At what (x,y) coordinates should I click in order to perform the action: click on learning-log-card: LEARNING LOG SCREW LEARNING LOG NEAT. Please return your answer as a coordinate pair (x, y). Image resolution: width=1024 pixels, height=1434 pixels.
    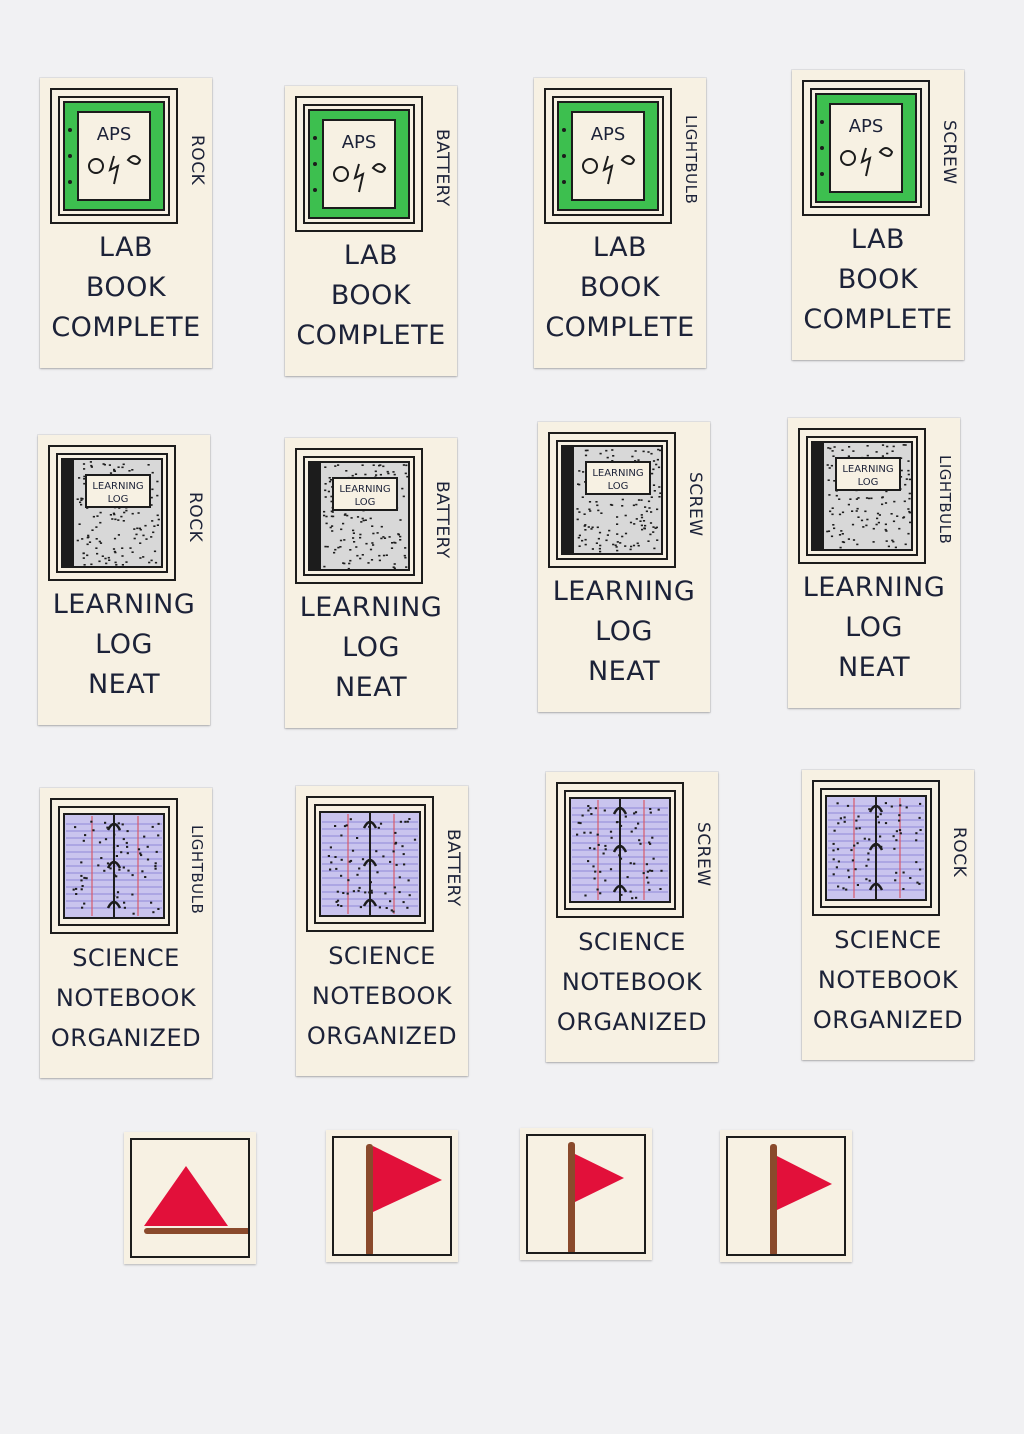
    Looking at the image, I should click on (624, 567).